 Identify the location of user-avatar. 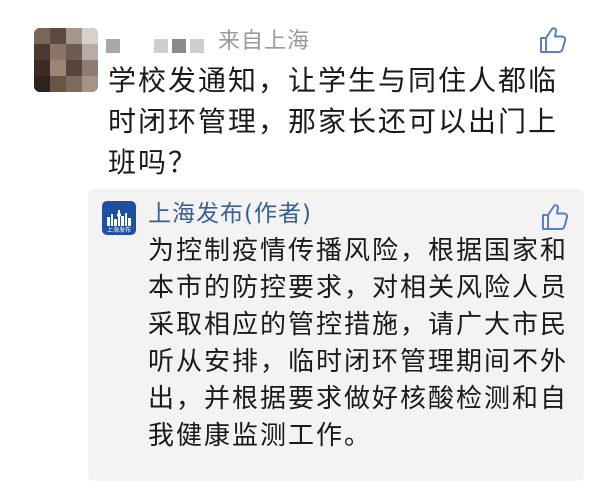
(66, 60).